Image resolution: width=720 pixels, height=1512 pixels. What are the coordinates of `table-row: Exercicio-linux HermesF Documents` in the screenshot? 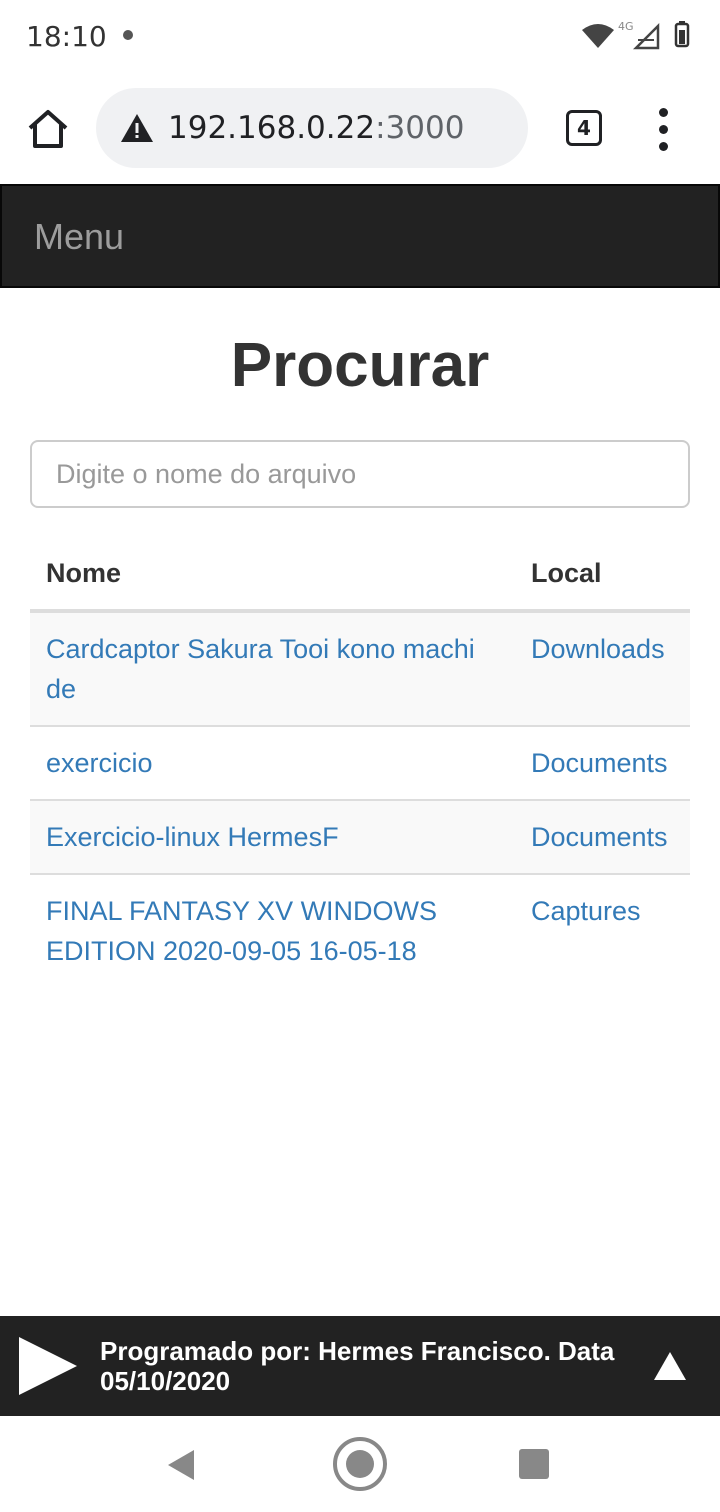 It's located at (360, 836).